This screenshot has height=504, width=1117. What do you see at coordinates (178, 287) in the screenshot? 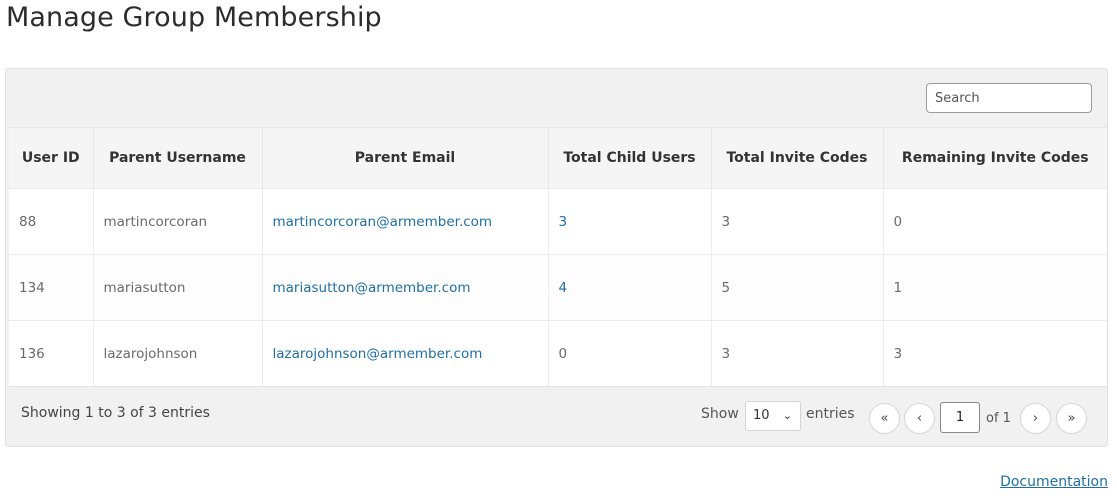
I see `cell-parent-username: mariasutton` at bounding box center [178, 287].